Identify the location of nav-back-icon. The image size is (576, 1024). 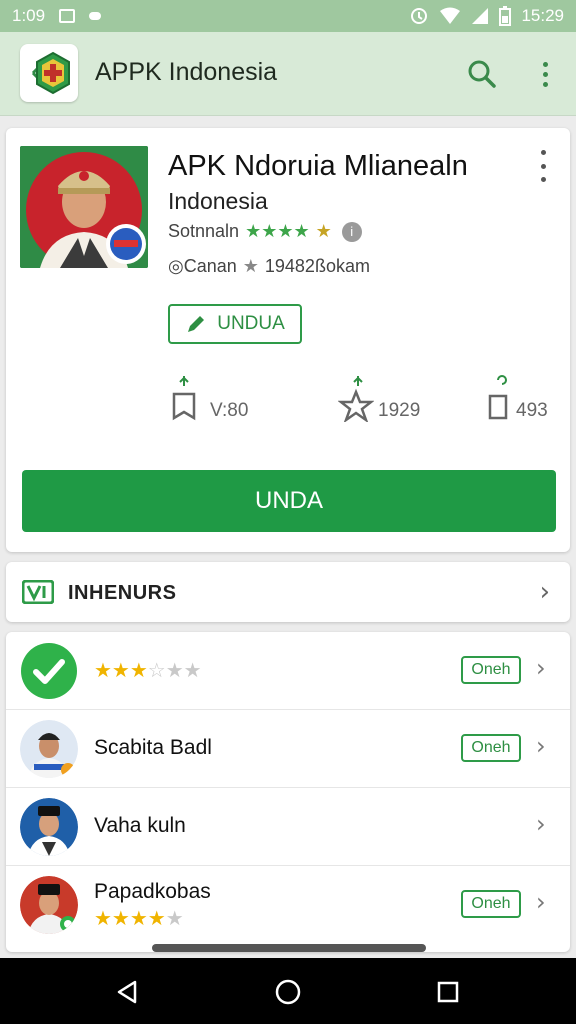
(128, 992).